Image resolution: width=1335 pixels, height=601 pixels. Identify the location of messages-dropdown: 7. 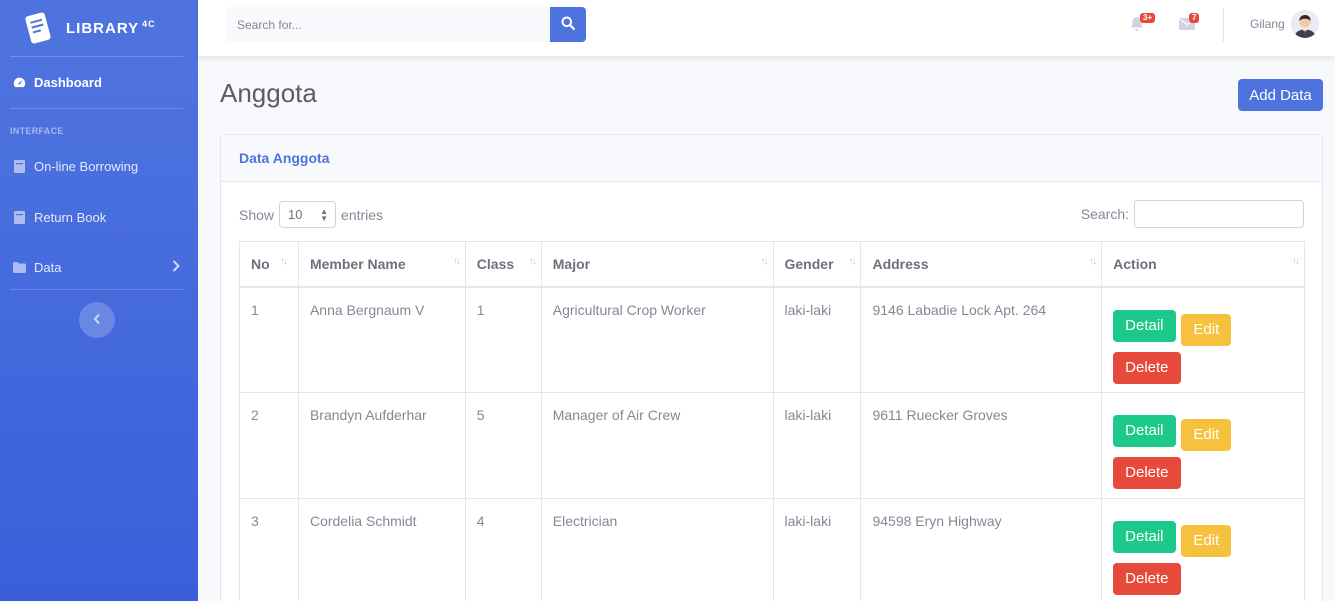
(1191, 23).